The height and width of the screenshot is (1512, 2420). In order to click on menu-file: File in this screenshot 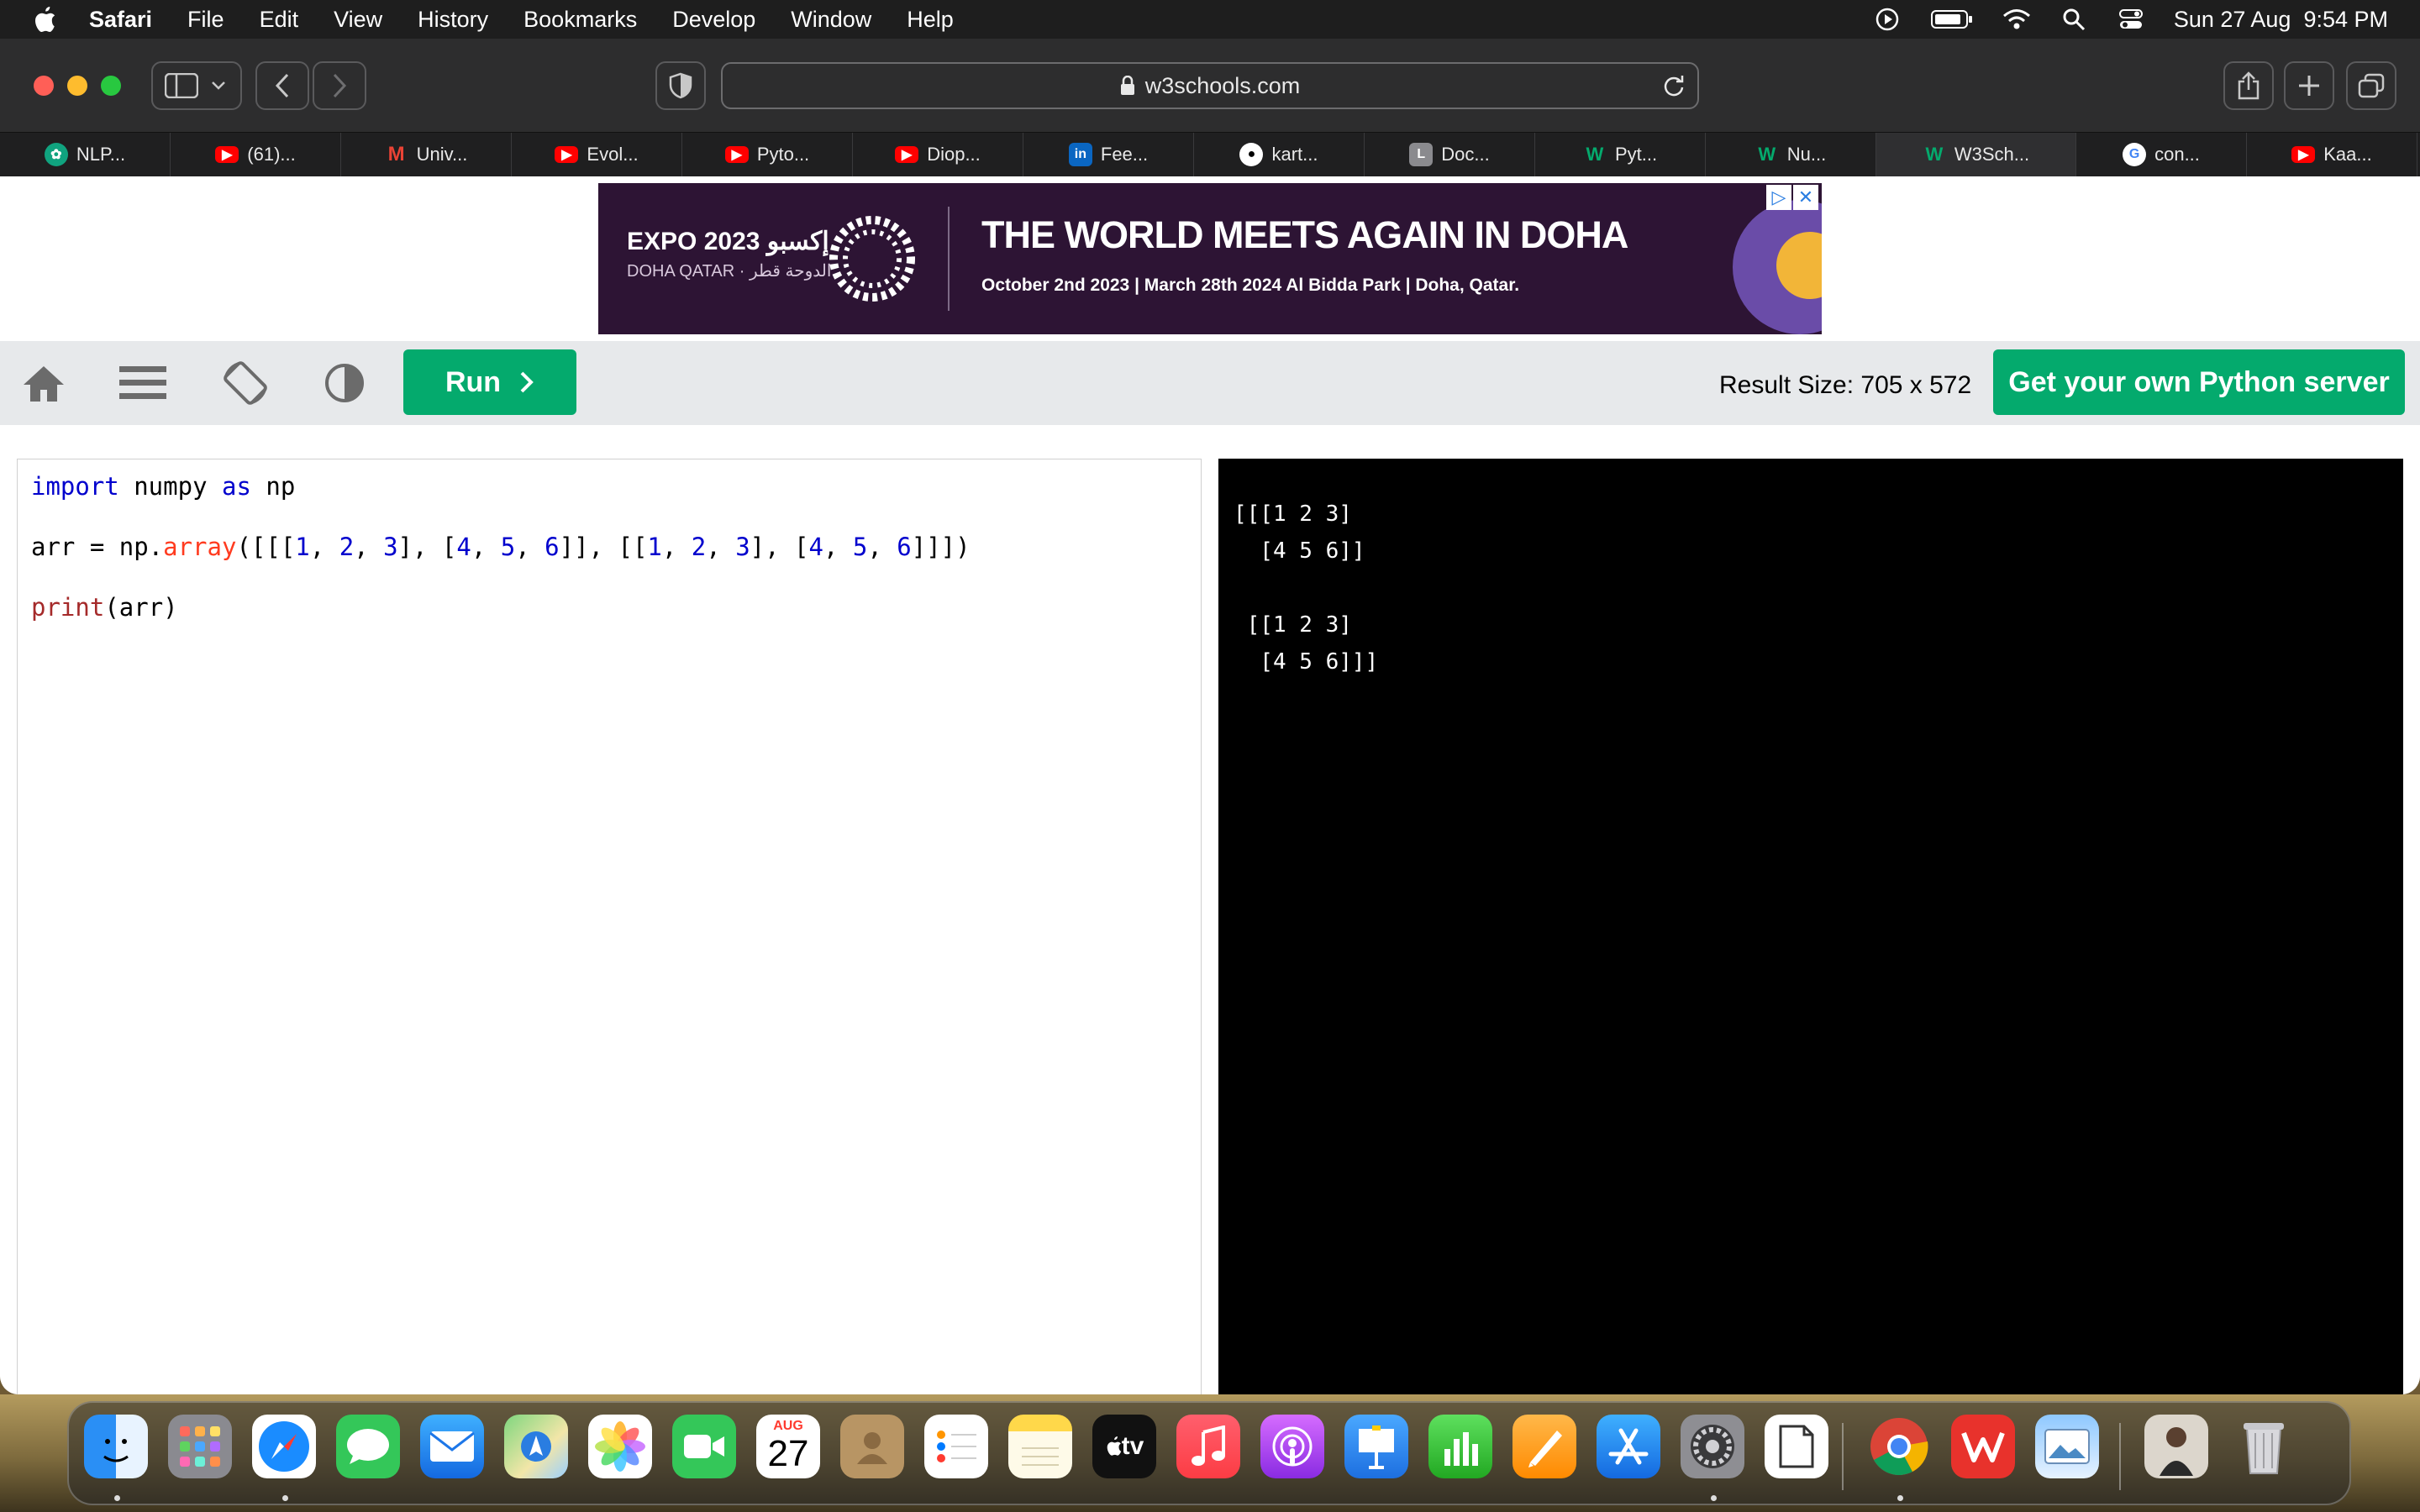, I will do `click(206, 20)`.